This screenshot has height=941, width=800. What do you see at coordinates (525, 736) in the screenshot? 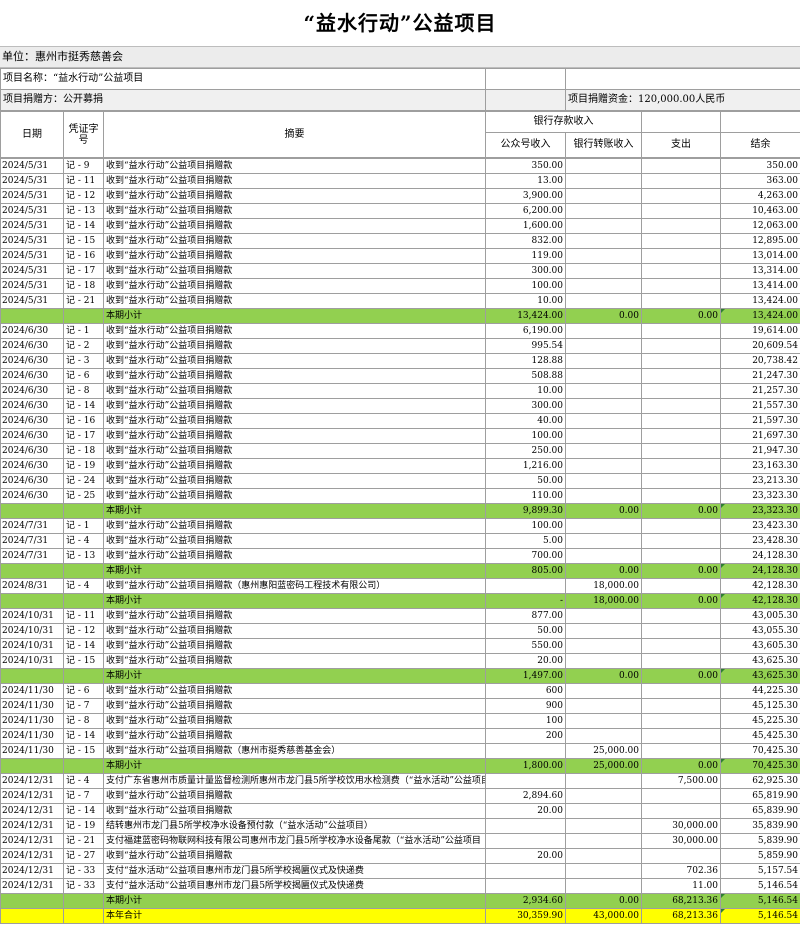
I see `cell-public-income: 200` at bounding box center [525, 736].